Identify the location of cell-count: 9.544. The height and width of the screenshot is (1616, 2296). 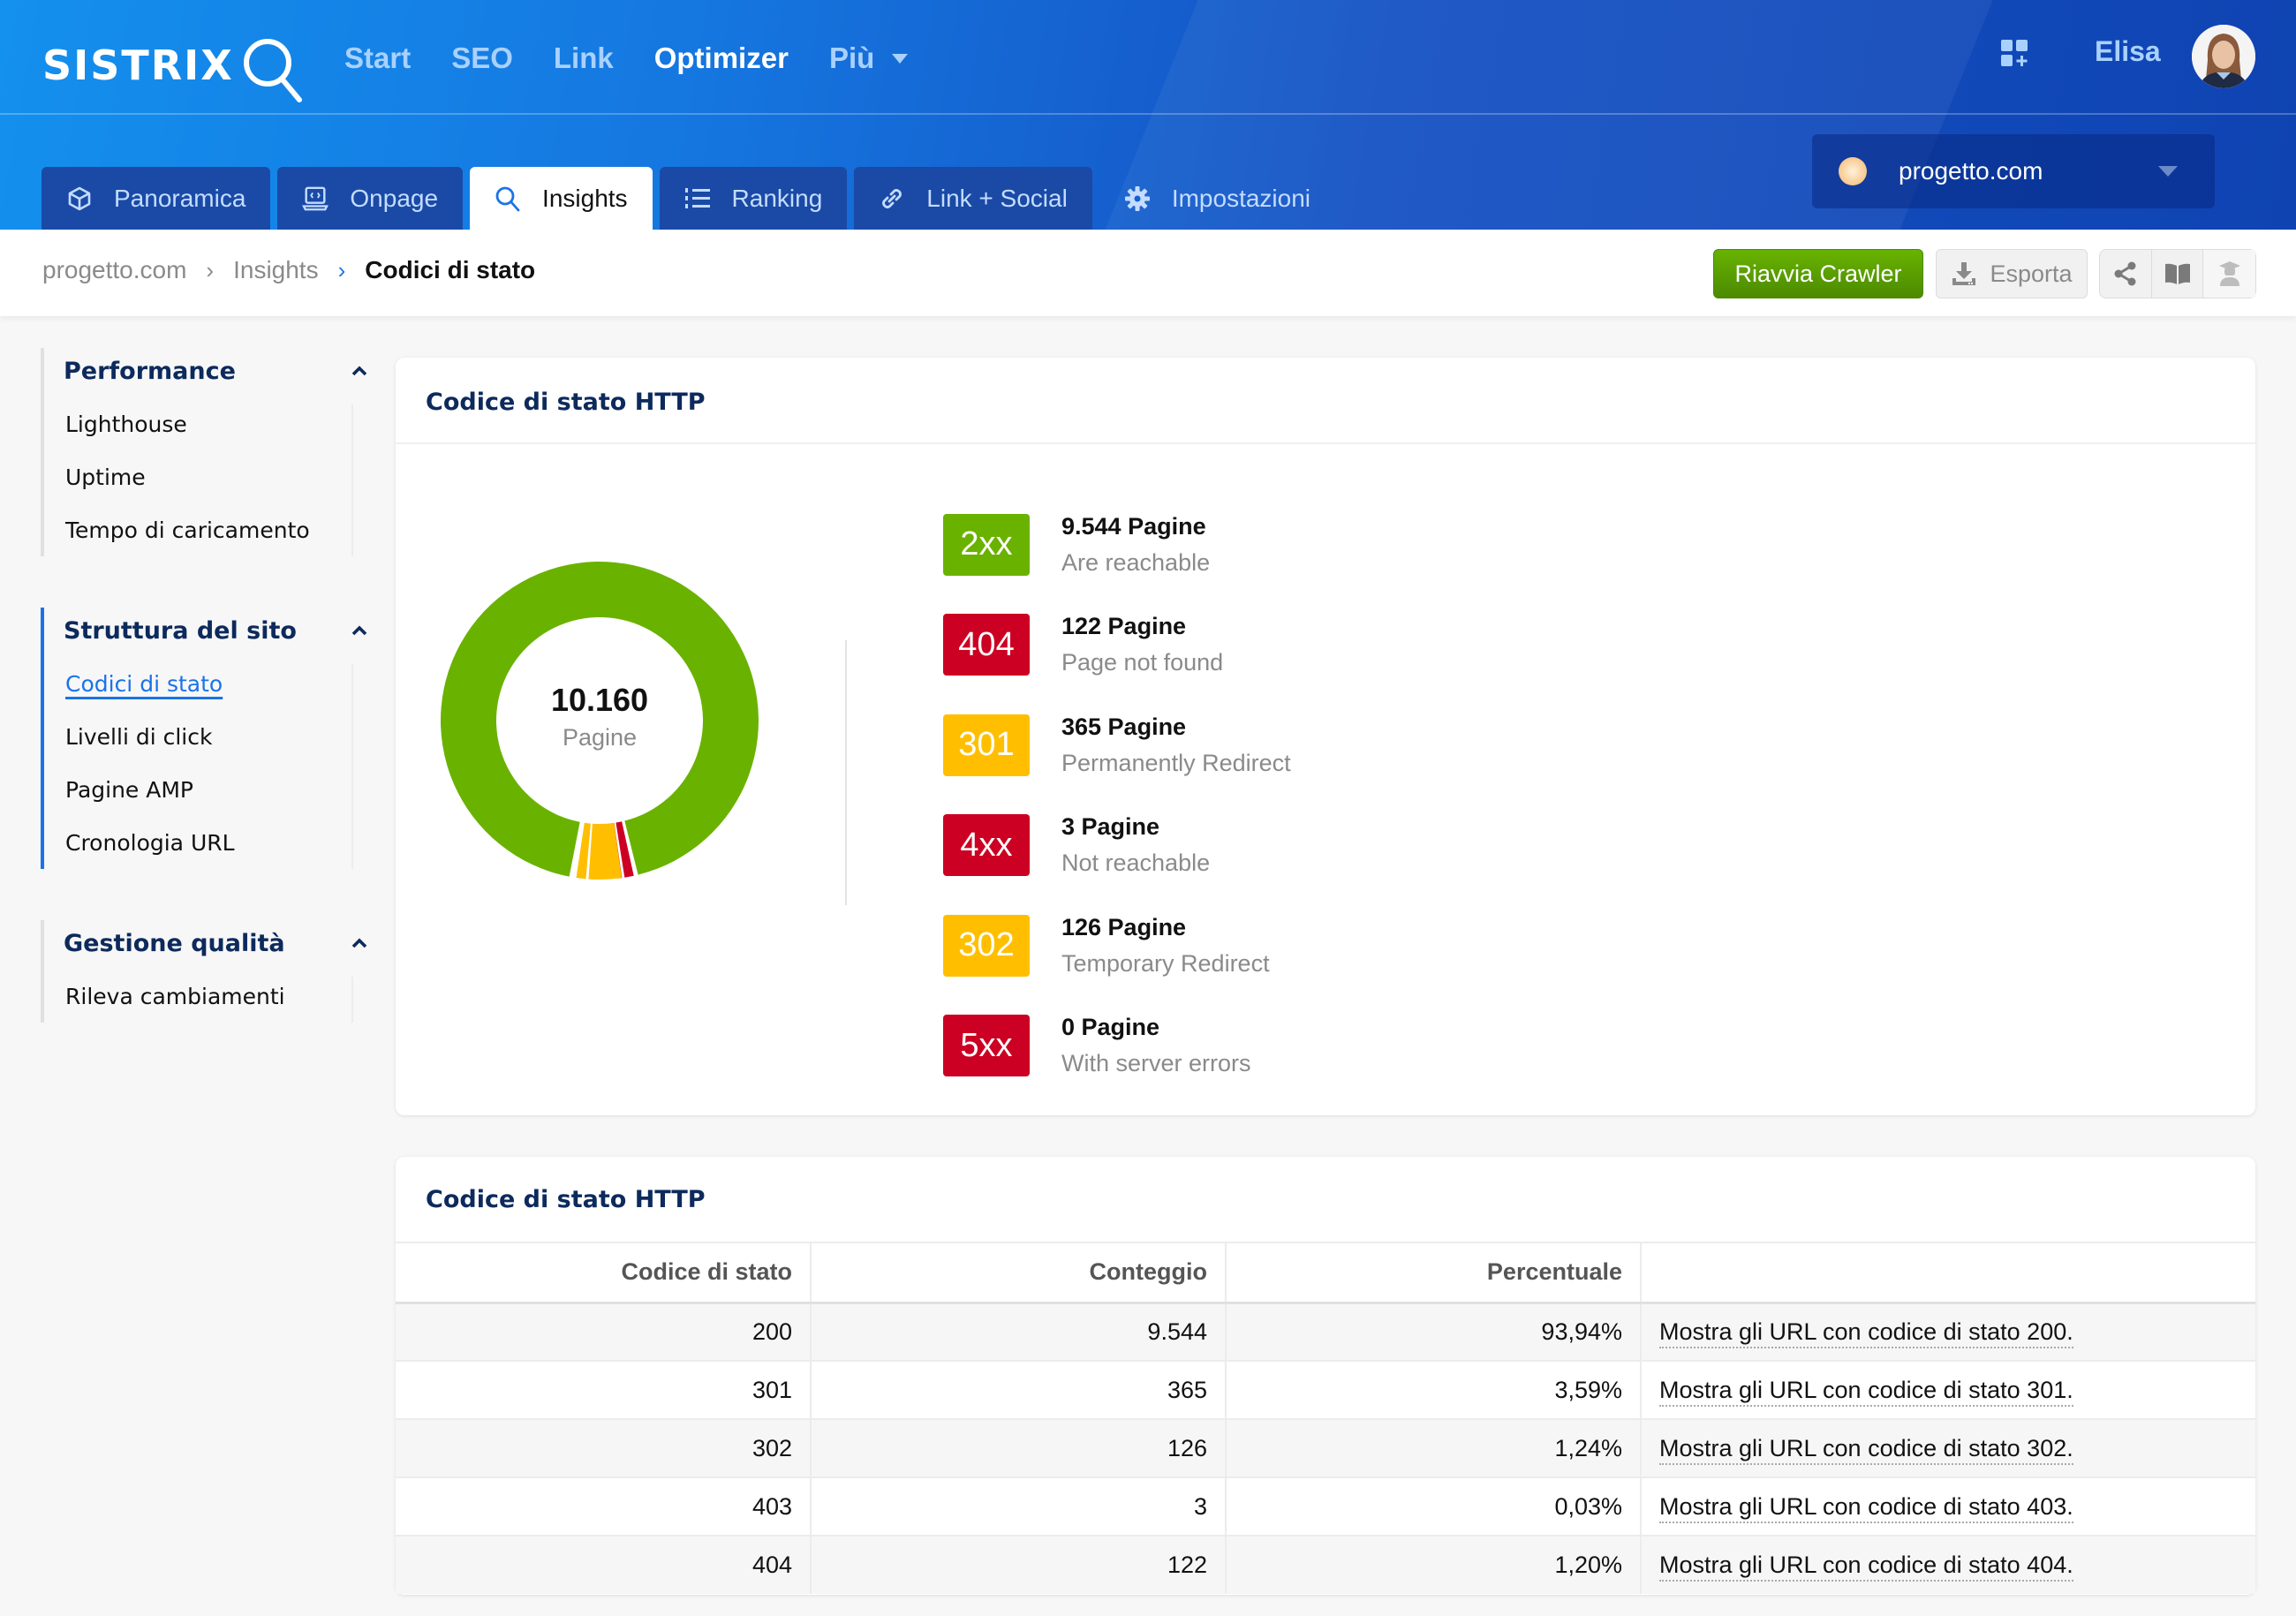
(1019, 1332).